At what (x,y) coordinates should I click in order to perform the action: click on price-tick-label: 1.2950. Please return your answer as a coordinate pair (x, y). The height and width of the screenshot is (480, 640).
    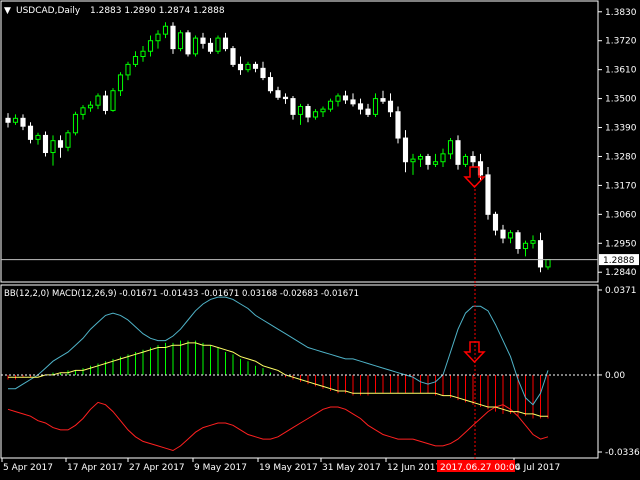
    Looking at the image, I should click on (621, 244).